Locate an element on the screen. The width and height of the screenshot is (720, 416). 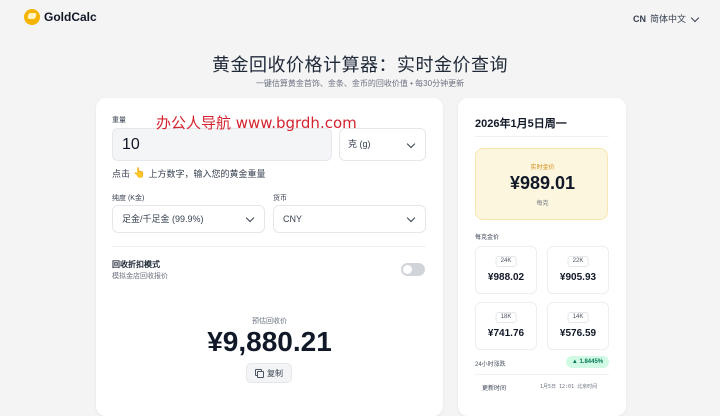
weight-label: 重量 is located at coordinates (119, 120).